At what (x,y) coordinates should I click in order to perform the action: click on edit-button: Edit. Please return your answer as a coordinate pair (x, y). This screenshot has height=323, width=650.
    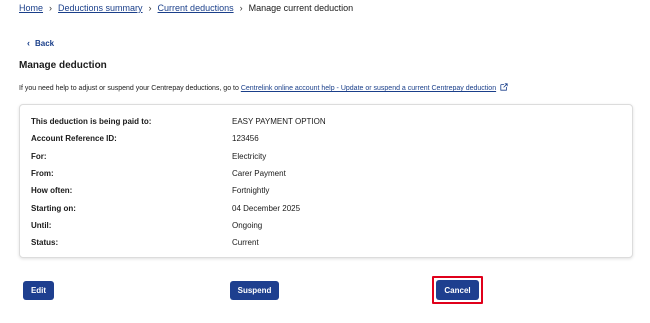
    Looking at the image, I should click on (38, 290).